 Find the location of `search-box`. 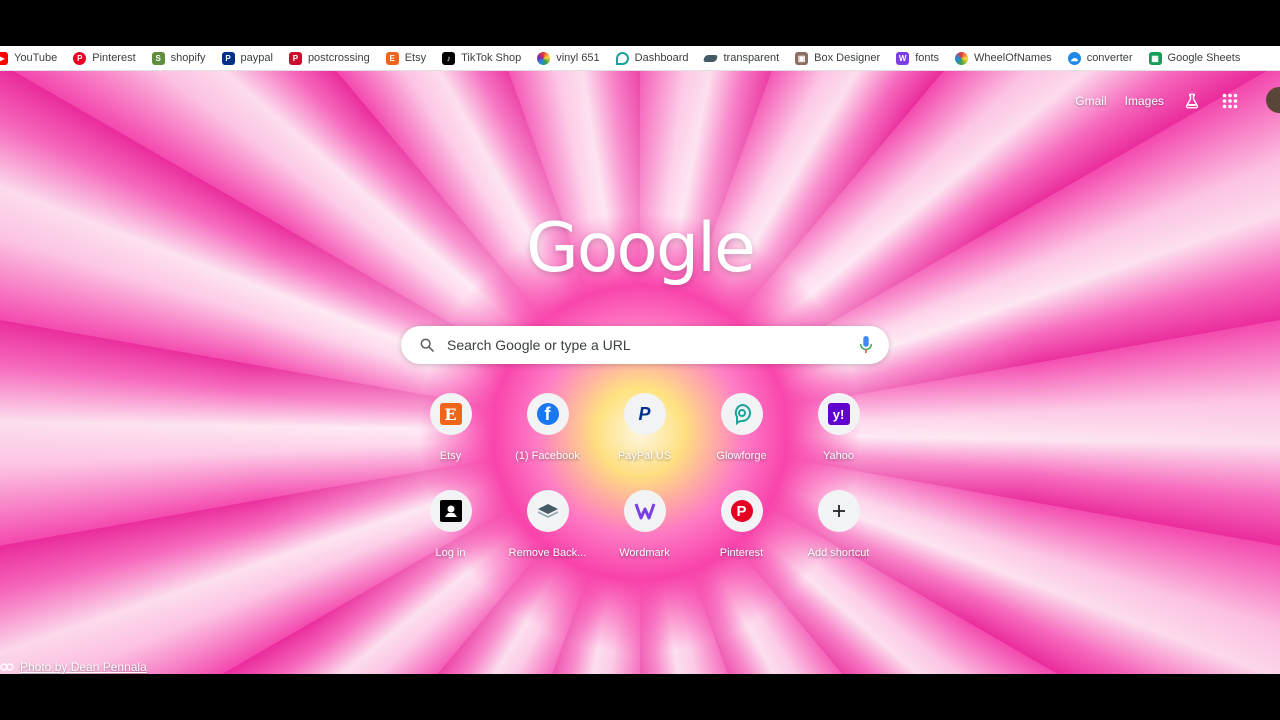

search-box is located at coordinates (645, 345).